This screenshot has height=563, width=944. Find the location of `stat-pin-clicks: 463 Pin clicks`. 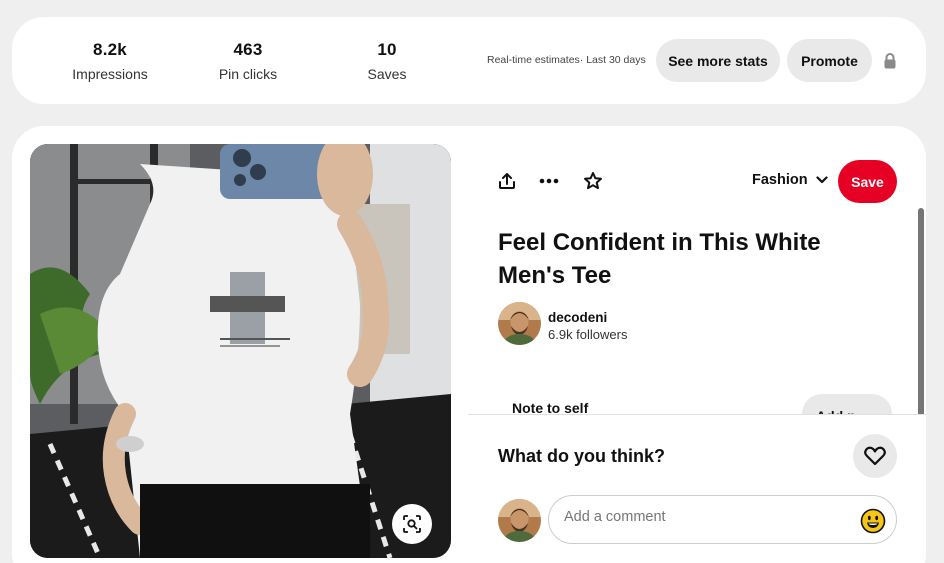

stat-pin-clicks: 463 Pin clicks is located at coordinates (248, 61).